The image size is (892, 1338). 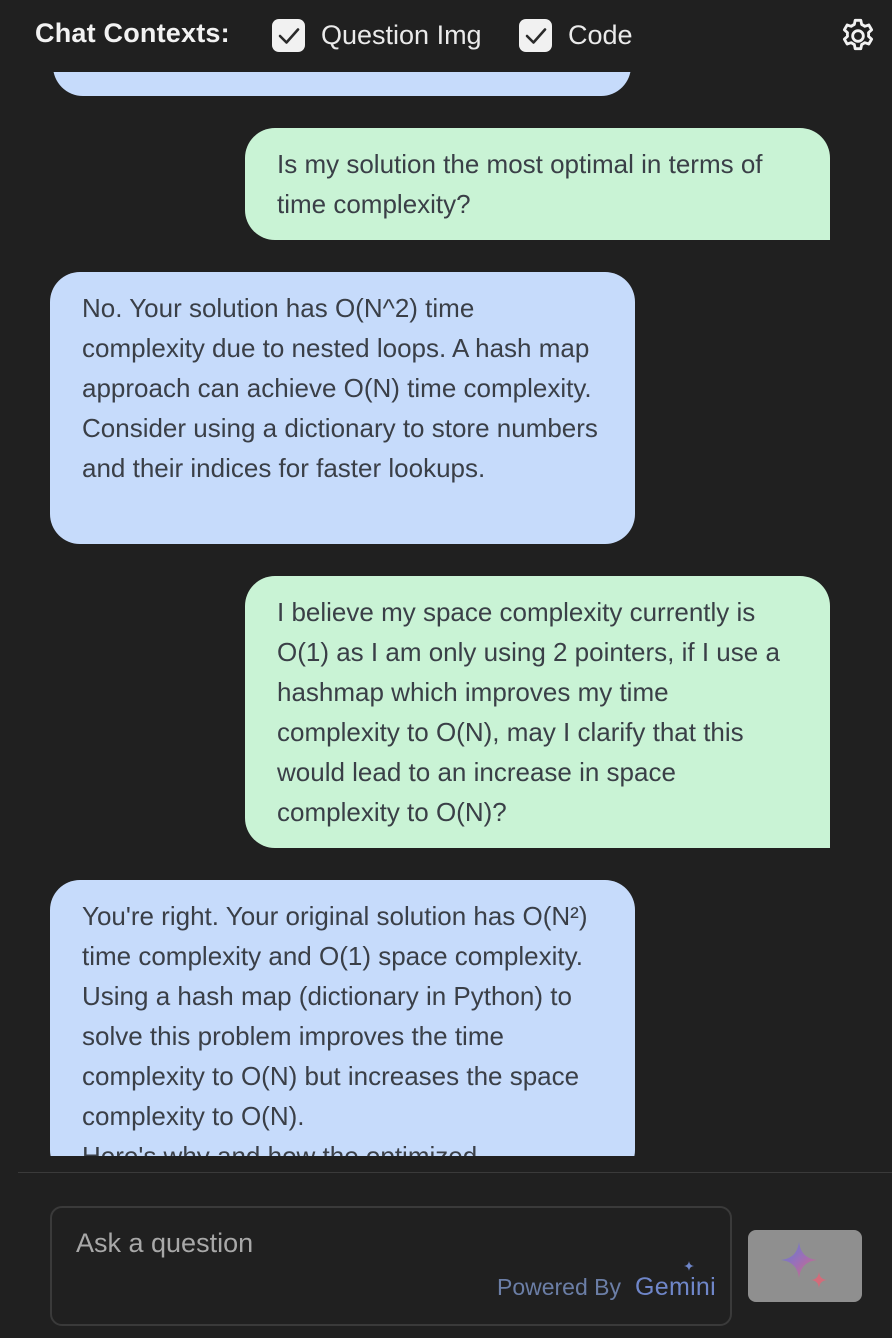 What do you see at coordinates (164, 1243) in the screenshot?
I see `question-input-placeholder: Ask a question` at bounding box center [164, 1243].